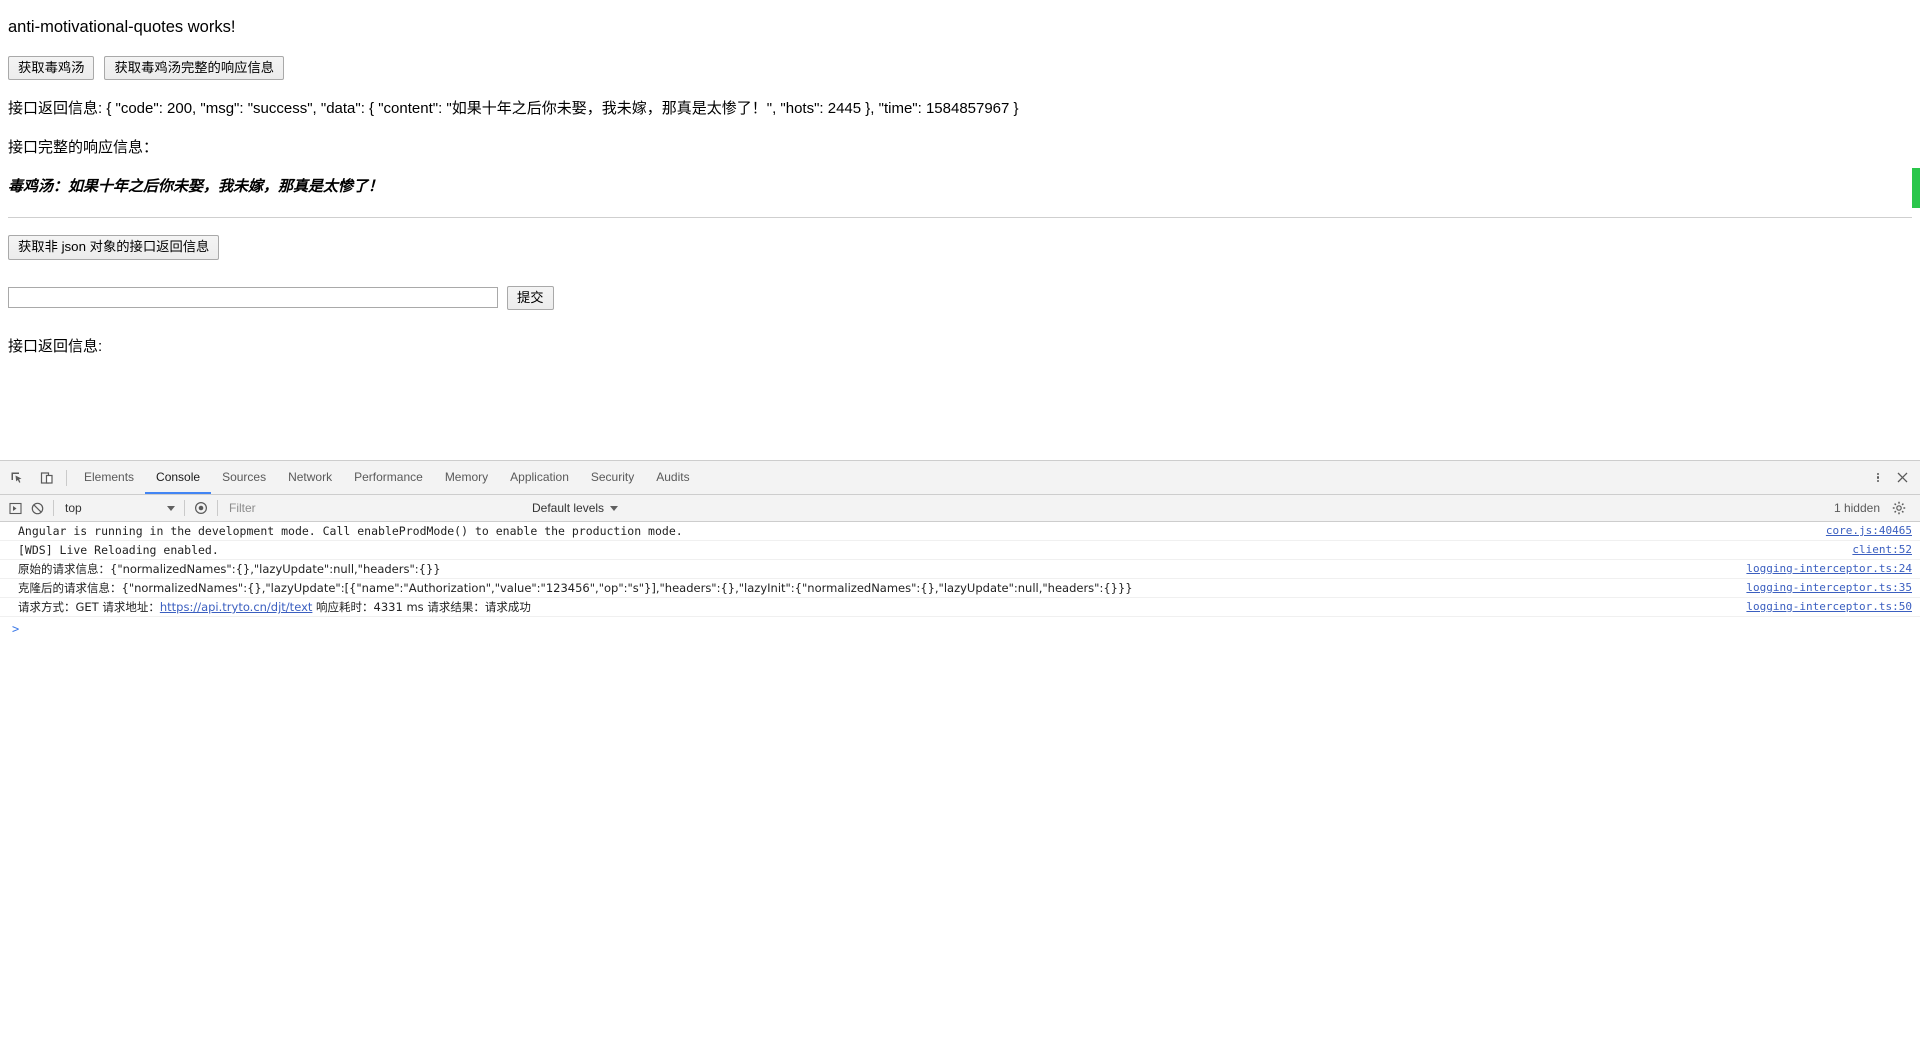  I want to click on devtools-tabbar-actions, so click(1893, 478).